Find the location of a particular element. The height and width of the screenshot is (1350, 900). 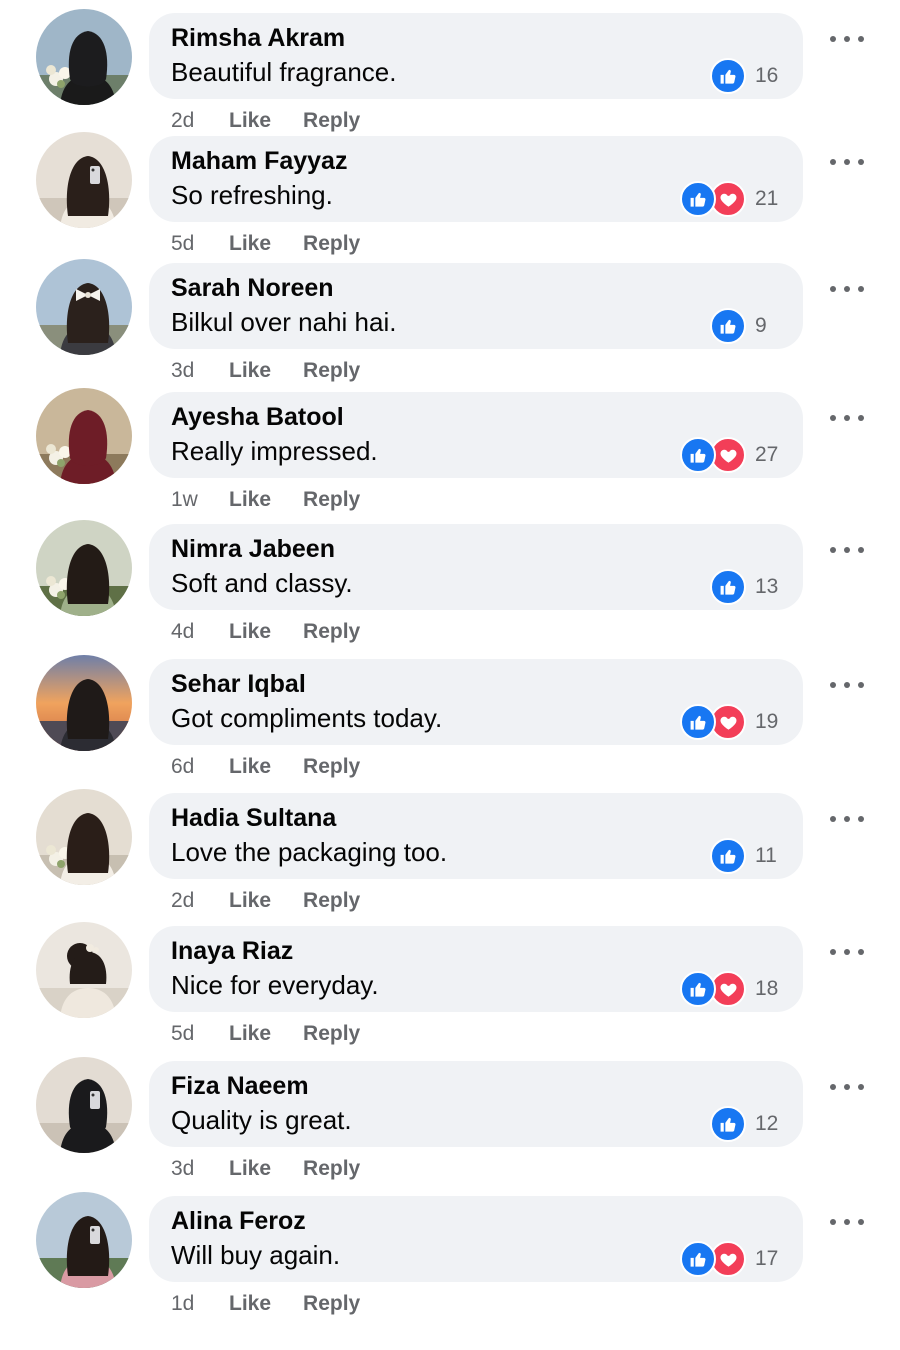

reaction-summary: 27 is located at coordinates (729, 455).